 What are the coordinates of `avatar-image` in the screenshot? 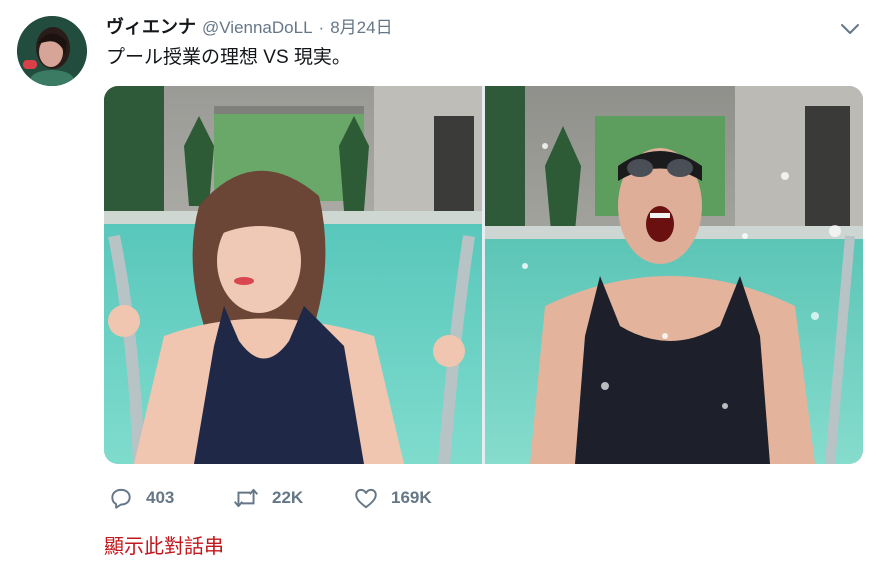 It's located at (52, 51).